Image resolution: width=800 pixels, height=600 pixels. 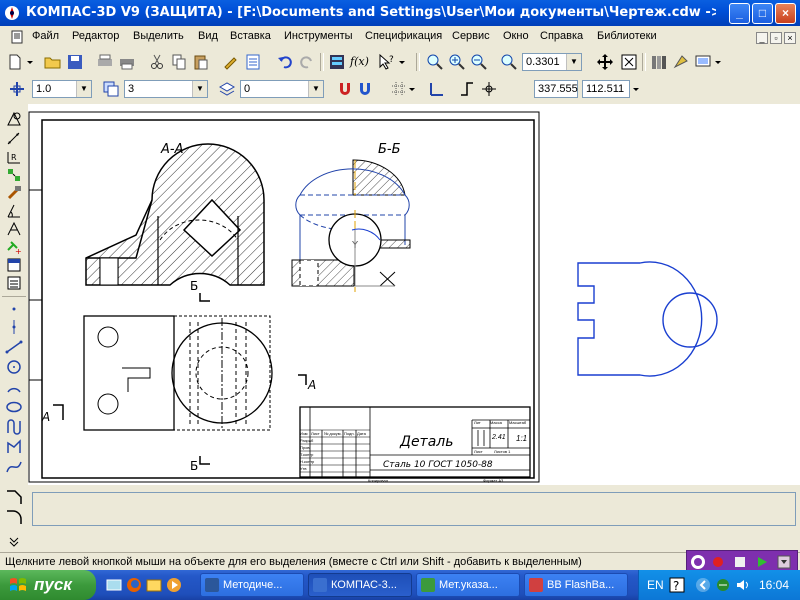 What do you see at coordinates (208, 36) in the screenshot?
I see `menu-view: Вид` at bounding box center [208, 36].